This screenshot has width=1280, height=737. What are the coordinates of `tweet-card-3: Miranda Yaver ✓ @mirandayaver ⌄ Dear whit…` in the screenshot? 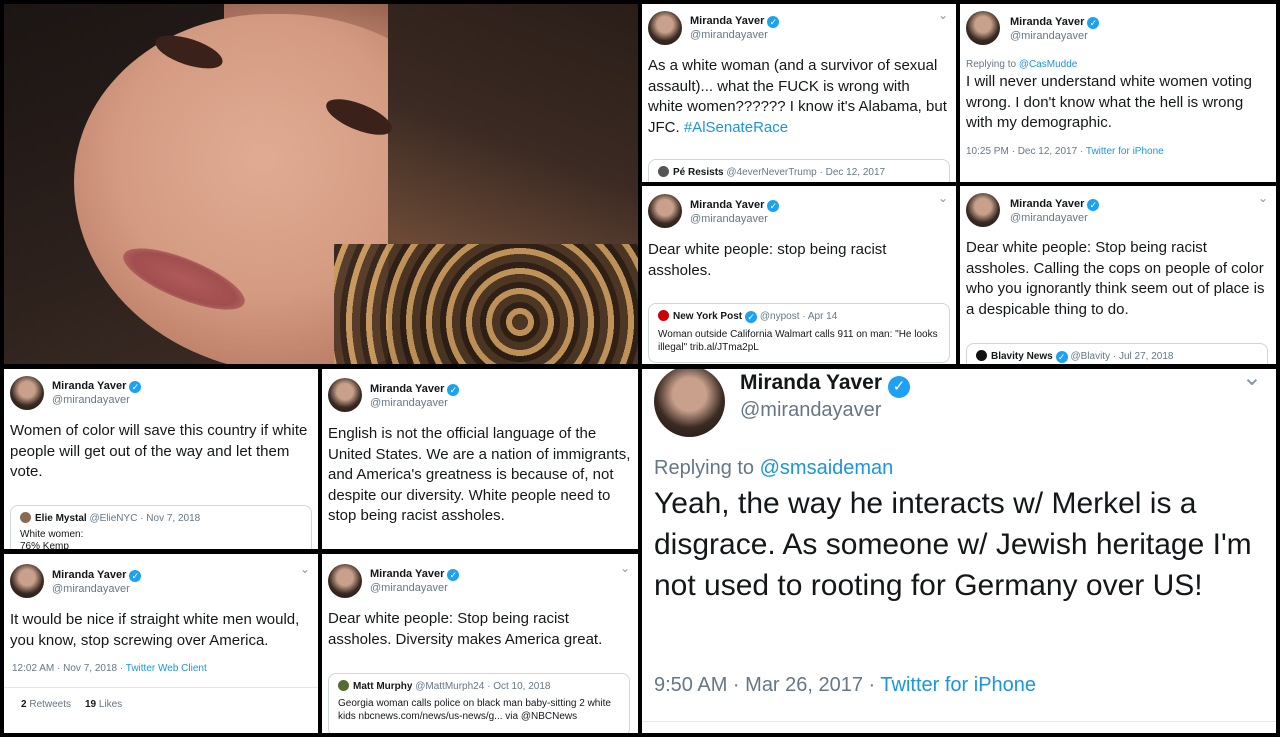 It's located at (799, 275).